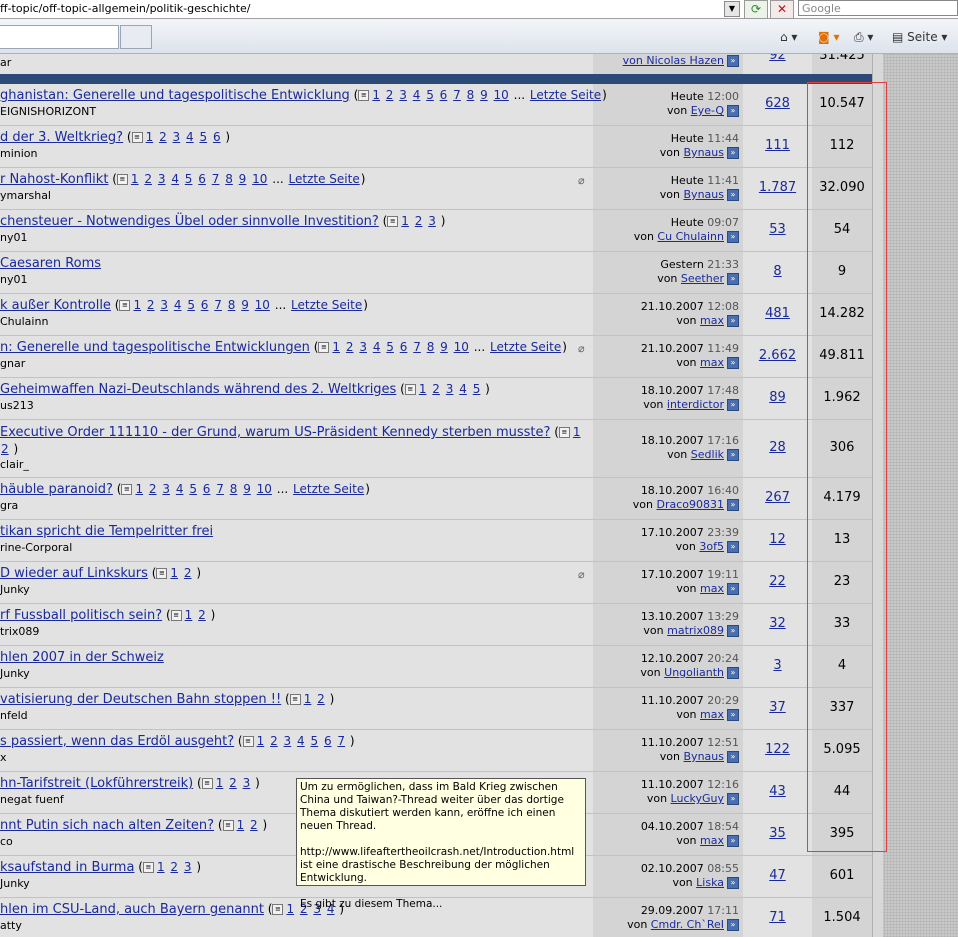 This screenshot has height=937, width=958. What do you see at coordinates (9, 505) in the screenshot?
I see `thread-author: gra` at bounding box center [9, 505].